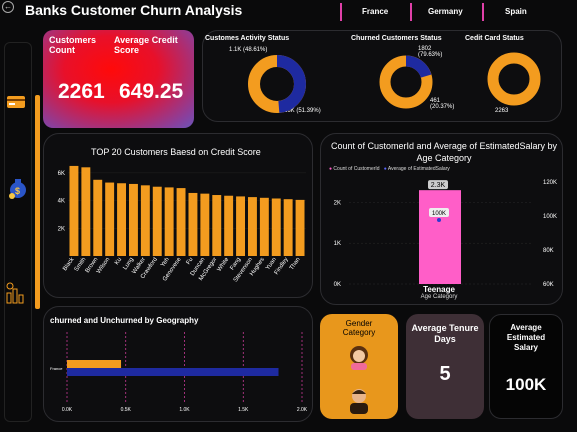  What do you see at coordinates (445, 374) in the screenshot?
I see `tenure-value: 5` at bounding box center [445, 374].